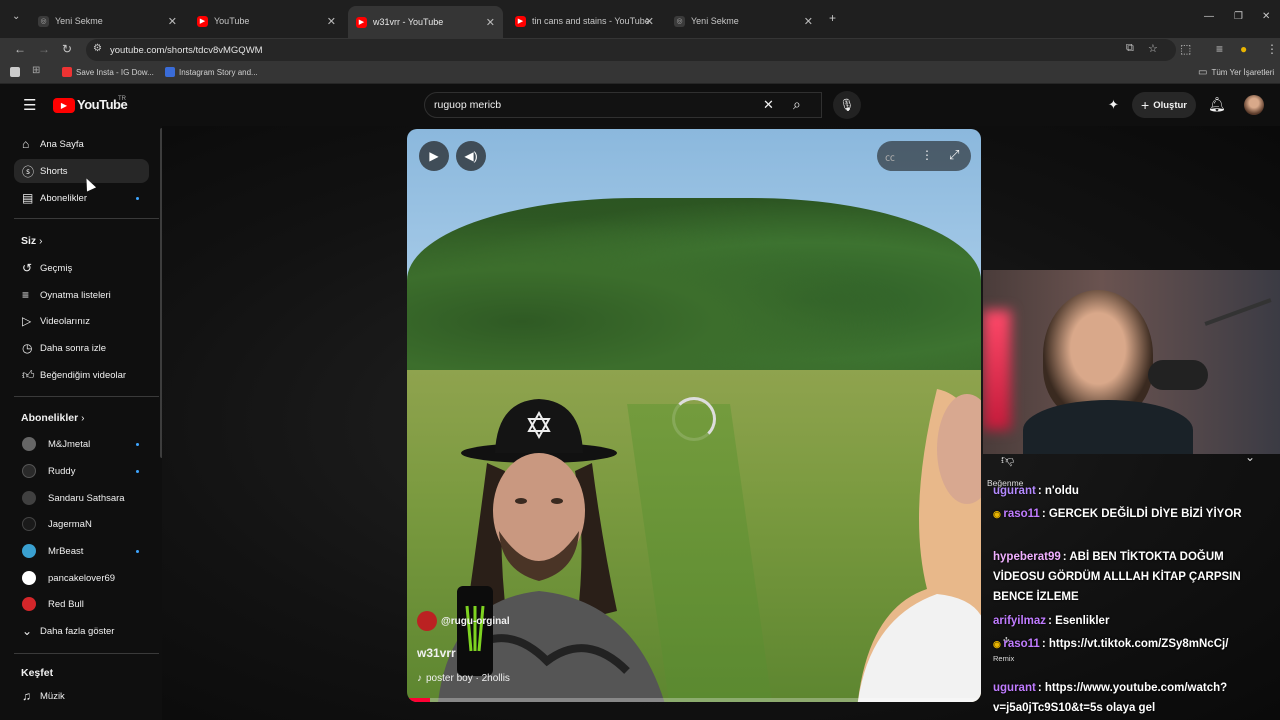 This screenshot has width=1280, height=720. What do you see at coordinates (1007, 460) in the screenshot?
I see `dislike-icon: 👎︎` at bounding box center [1007, 460].